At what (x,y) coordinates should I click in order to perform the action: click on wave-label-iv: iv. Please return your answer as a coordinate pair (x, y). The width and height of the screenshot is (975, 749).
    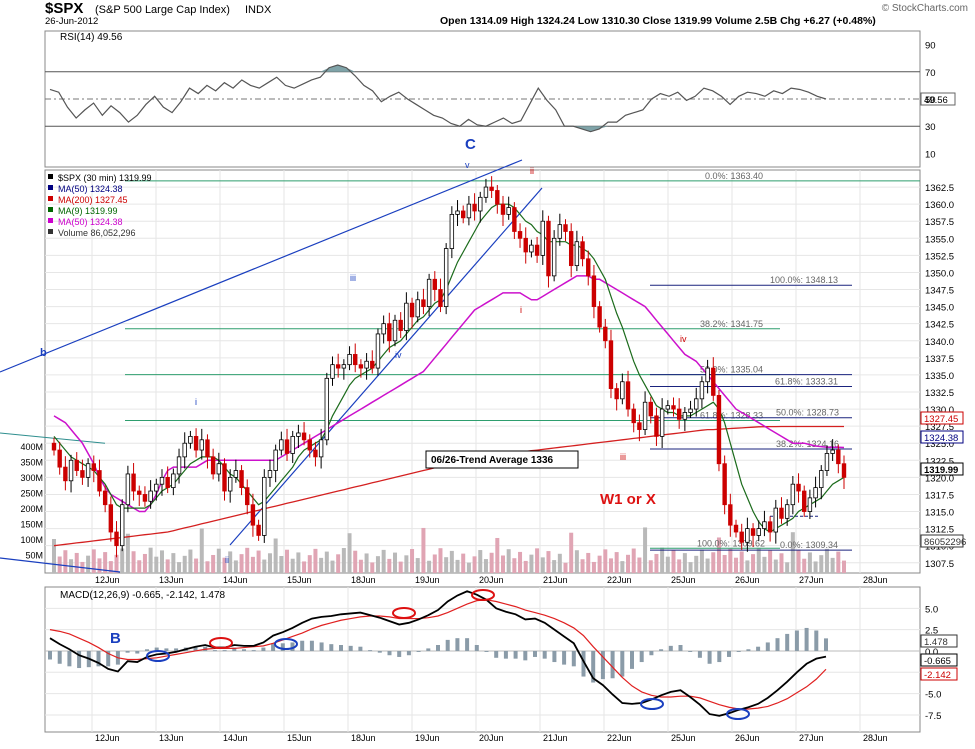
    Looking at the image, I should click on (683, 339).